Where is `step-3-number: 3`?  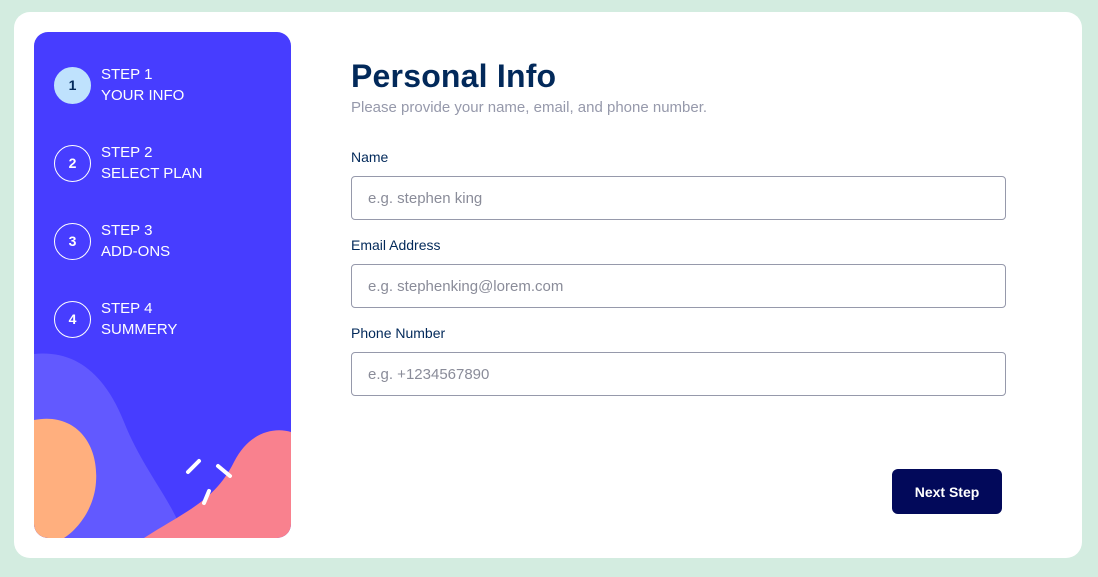 step-3-number: 3 is located at coordinates (72, 241).